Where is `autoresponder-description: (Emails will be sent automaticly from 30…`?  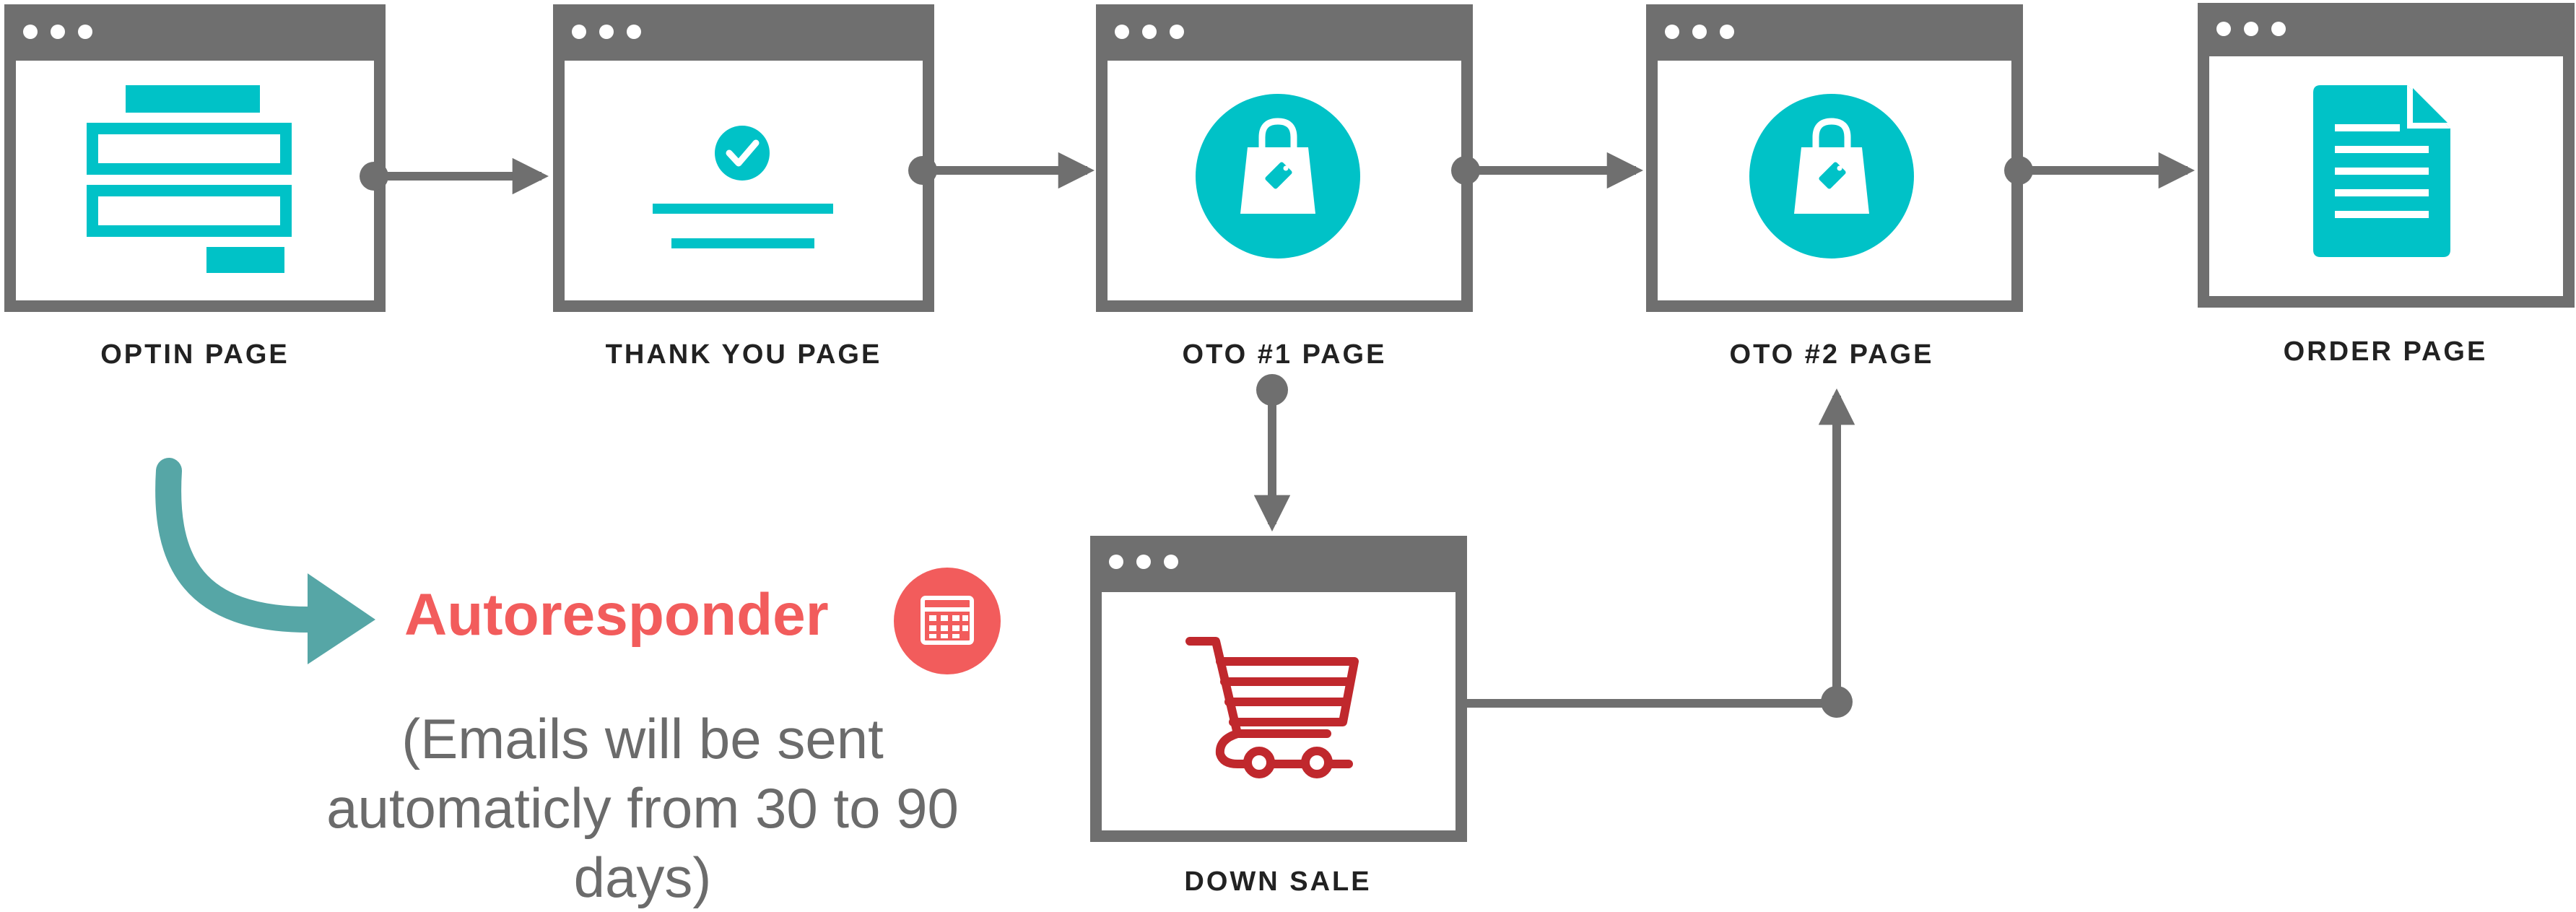 autoresponder-description: (Emails will be sent automaticly from 30… is located at coordinates (642, 808).